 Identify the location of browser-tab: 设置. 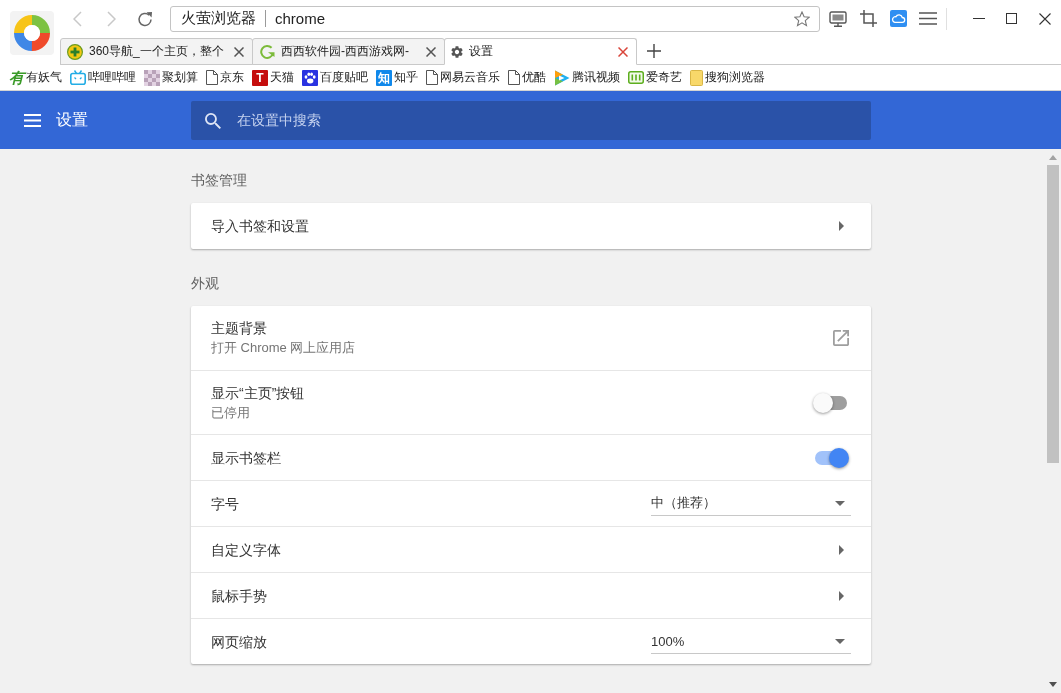
(540, 51).